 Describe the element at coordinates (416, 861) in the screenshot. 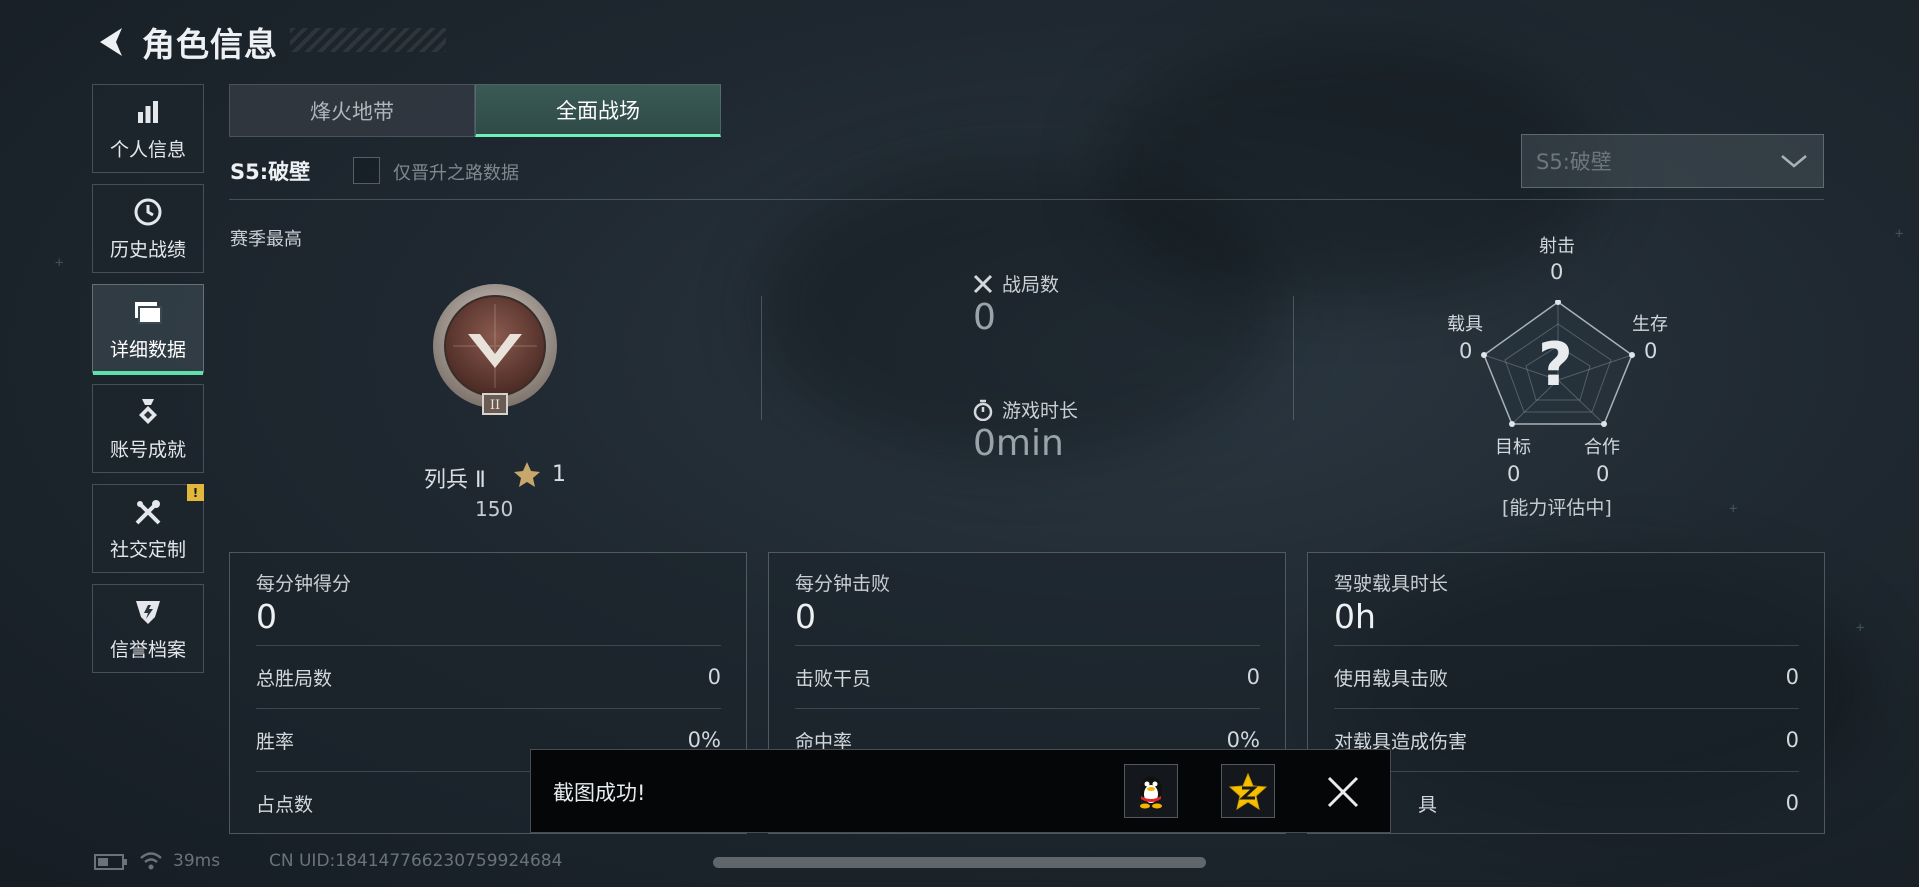

I see `user-uid: CN UID:1841477662307599246​84` at that location.